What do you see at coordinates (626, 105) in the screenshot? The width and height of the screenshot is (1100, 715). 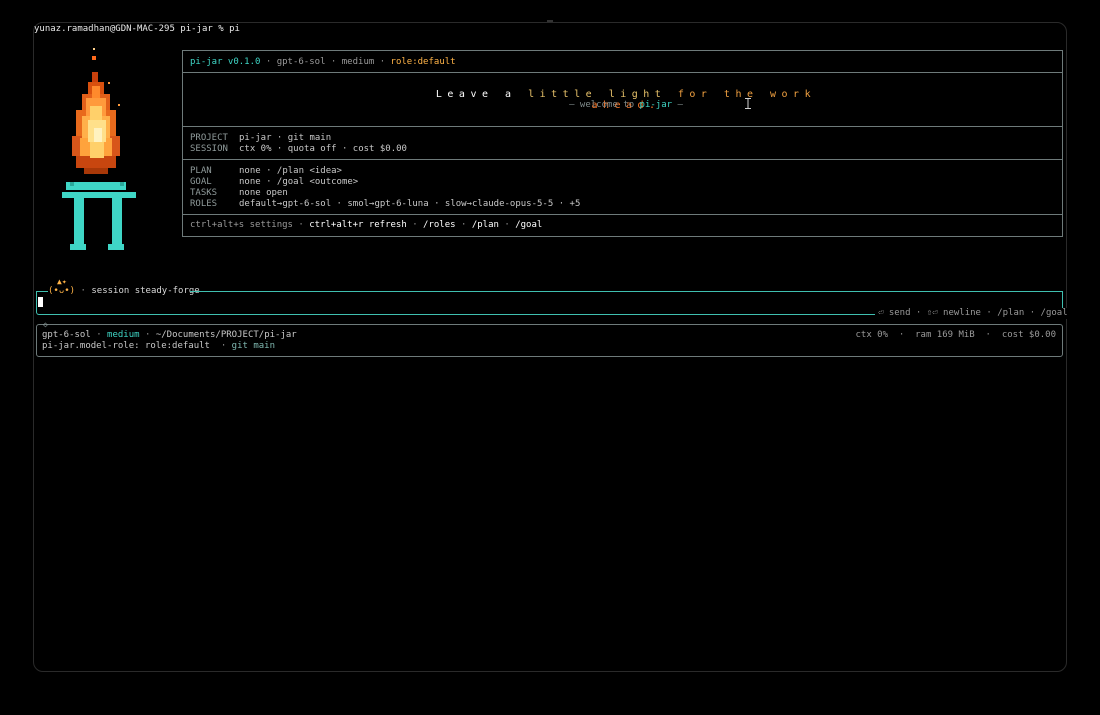 I see `welcome-line: — welcome to pi-jar —` at bounding box center [626, 105].